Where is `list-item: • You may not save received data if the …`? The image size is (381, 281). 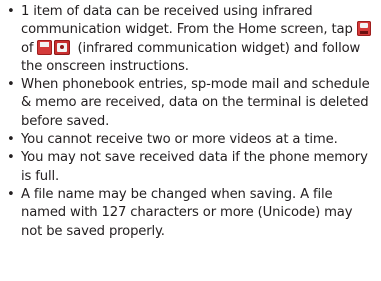 list-item: • You may not save received data if the … is located at coordinates (191, 167).